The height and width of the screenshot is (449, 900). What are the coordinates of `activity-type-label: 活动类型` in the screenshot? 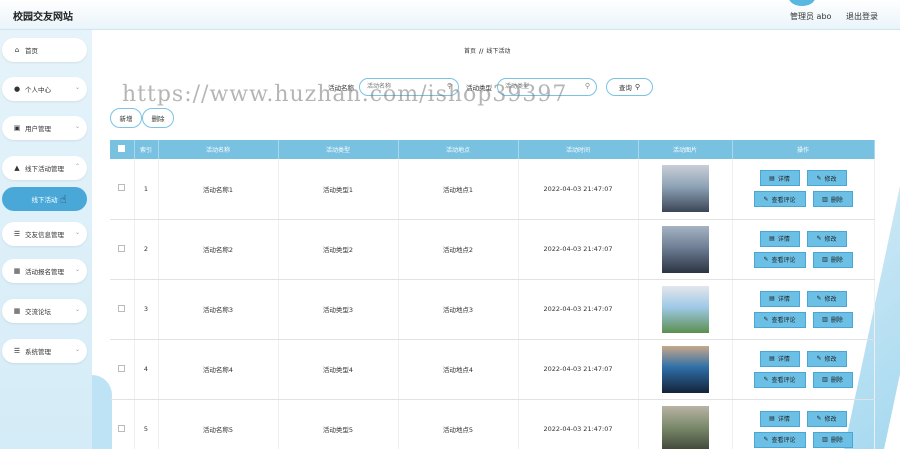 It's located at (479, 88).